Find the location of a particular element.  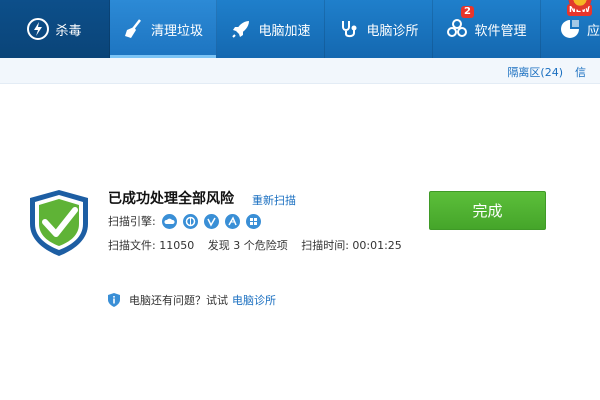

tab-speed-up: 电脑加速 is located at coordinates (271, 29).